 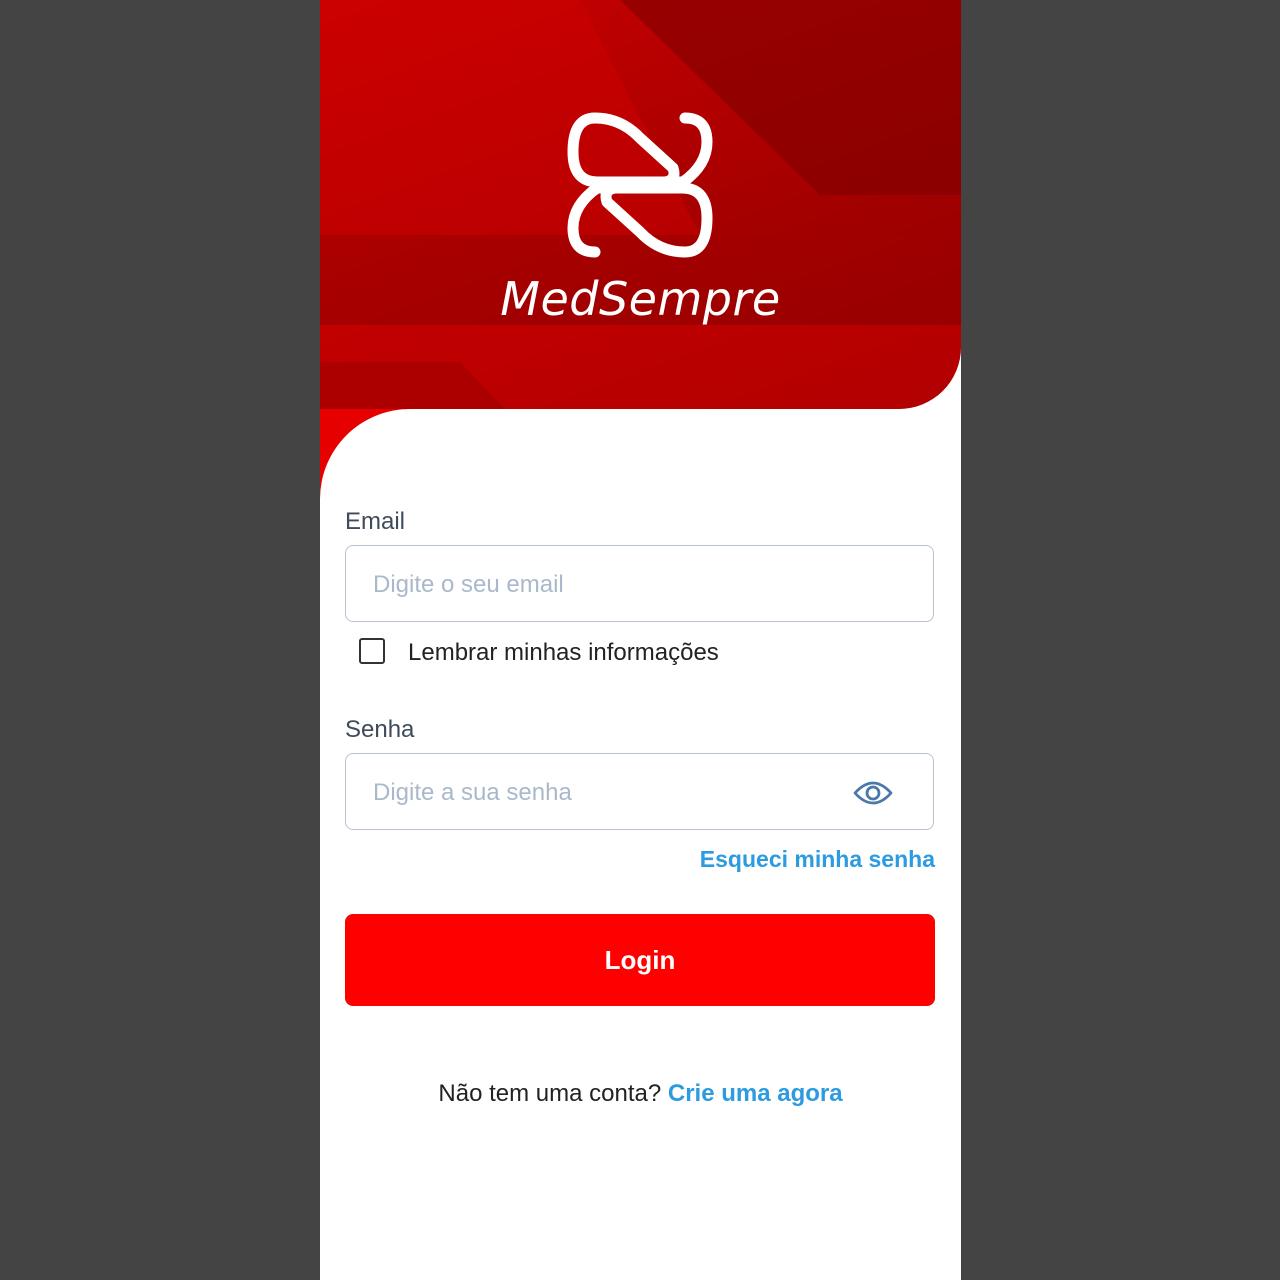 What do you see at coordinates (613, 792) in the screenshot?
I see `password-field` at bounding box center [613, 792].